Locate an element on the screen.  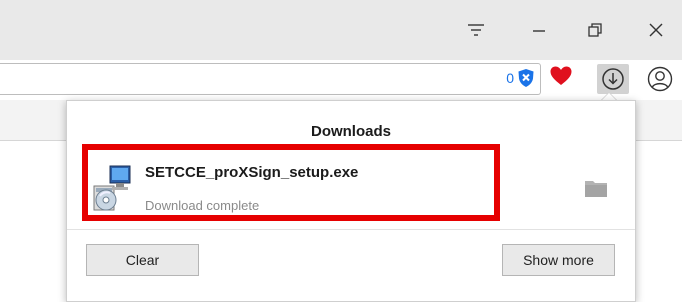
blocked-count: 0 is located at coordinates (510, 78).